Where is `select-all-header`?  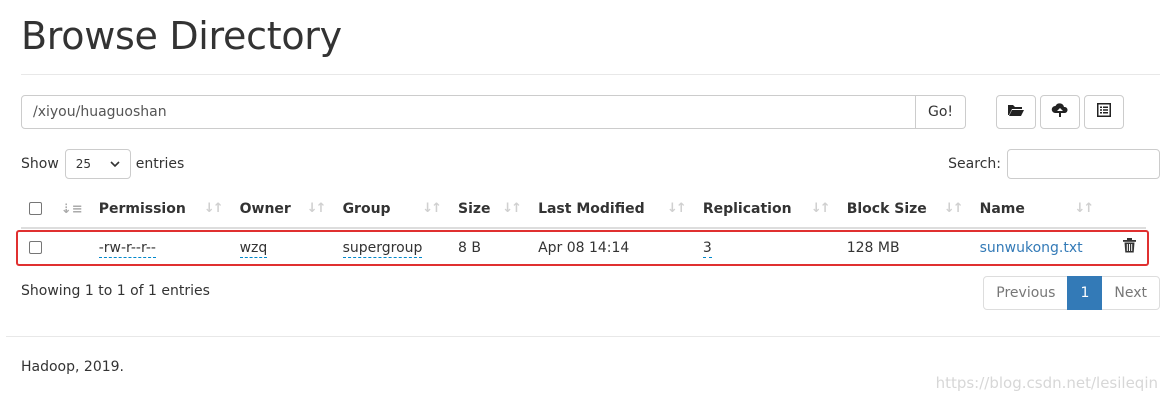
select-all-header is located at coordinates (37, 209).